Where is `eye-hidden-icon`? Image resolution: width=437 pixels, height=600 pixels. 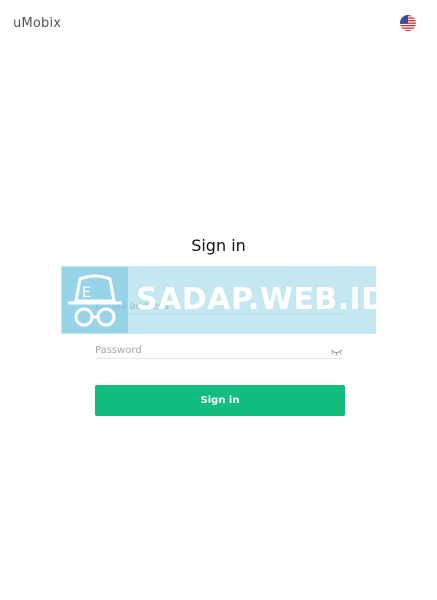
eye-hidden-icon is located at coordinates (336, 352).